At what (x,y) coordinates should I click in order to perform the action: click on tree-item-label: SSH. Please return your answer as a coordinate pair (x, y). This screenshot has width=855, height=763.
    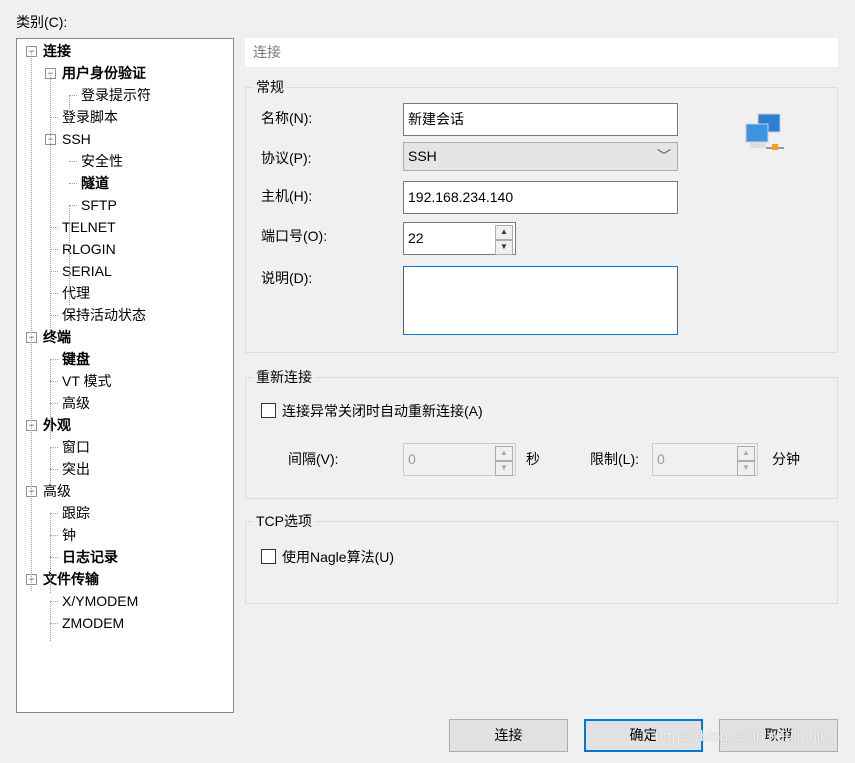
    Looking at the image, I should click on (76, 139).